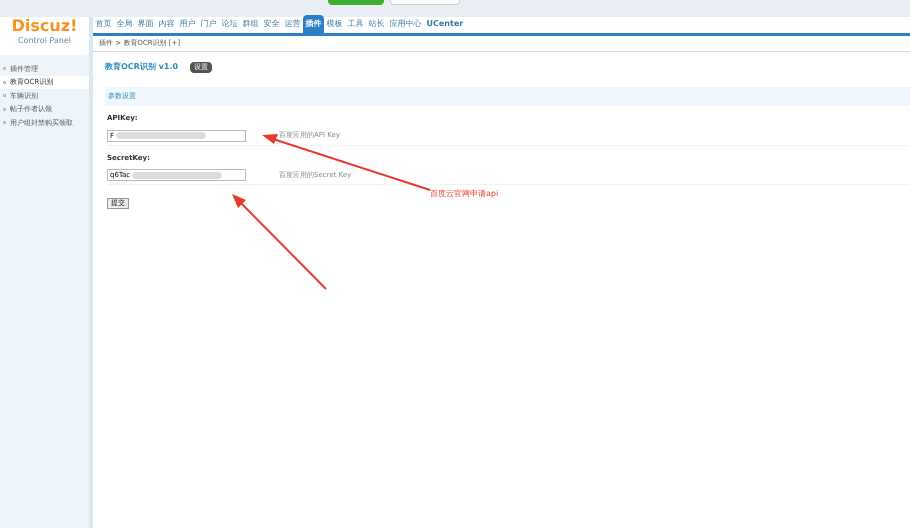  I want to click on nav-tab: 插件, so click(313, 24).